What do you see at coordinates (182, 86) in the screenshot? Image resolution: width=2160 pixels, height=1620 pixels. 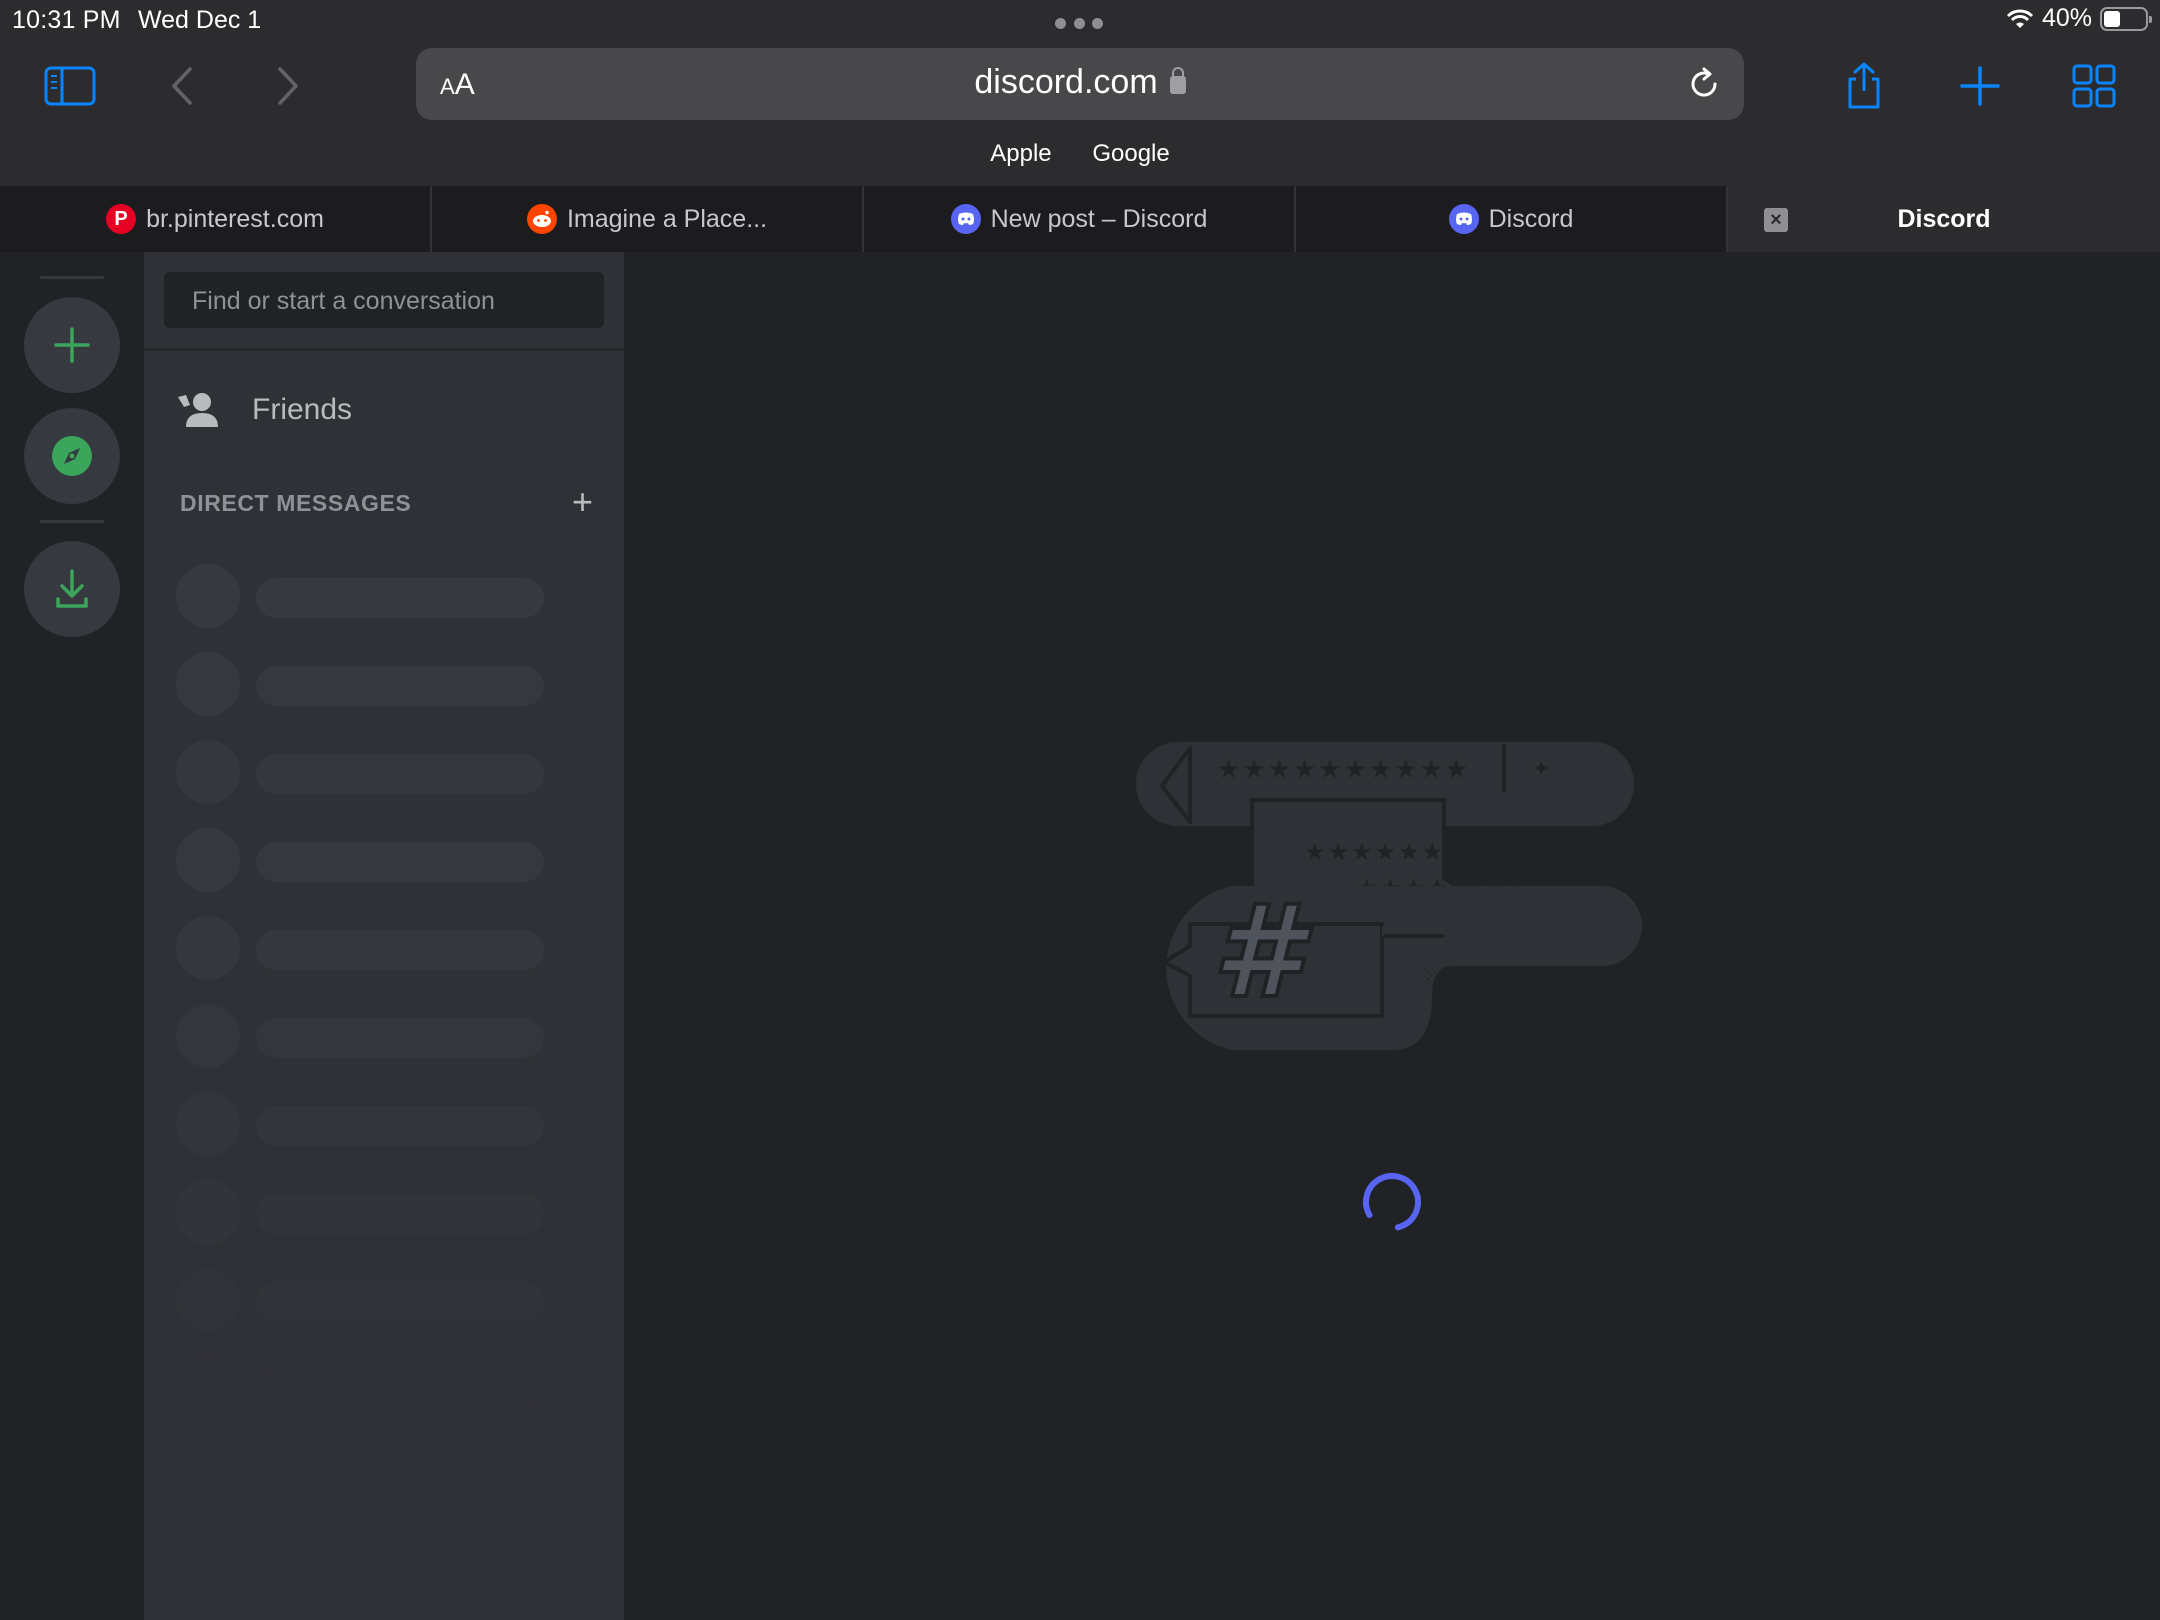 I see `chevron-left-icon` at bounding box center [182, 86].